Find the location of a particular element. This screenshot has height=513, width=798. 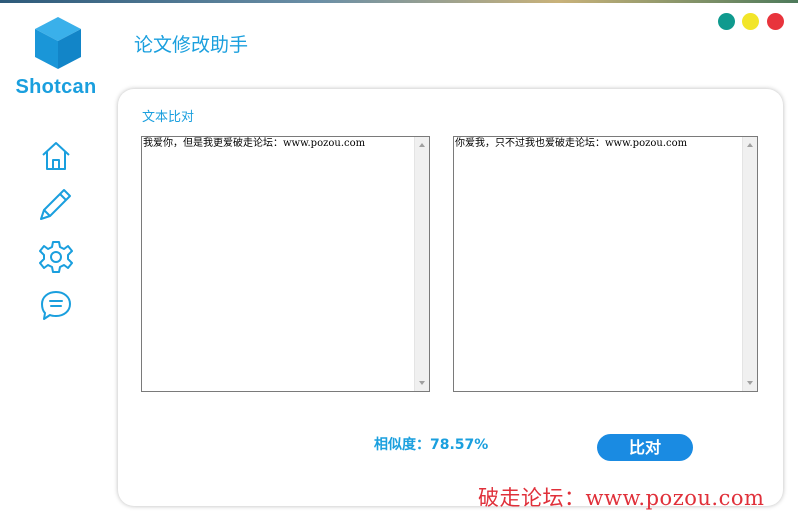

left-scrollbar is located at coordinates (421, 264).